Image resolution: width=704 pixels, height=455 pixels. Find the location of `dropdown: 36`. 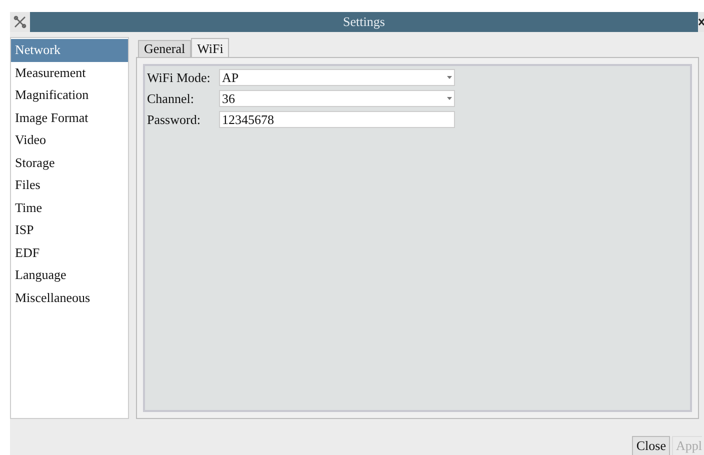

dropdown: 36 is located at coordinates (337, 98).